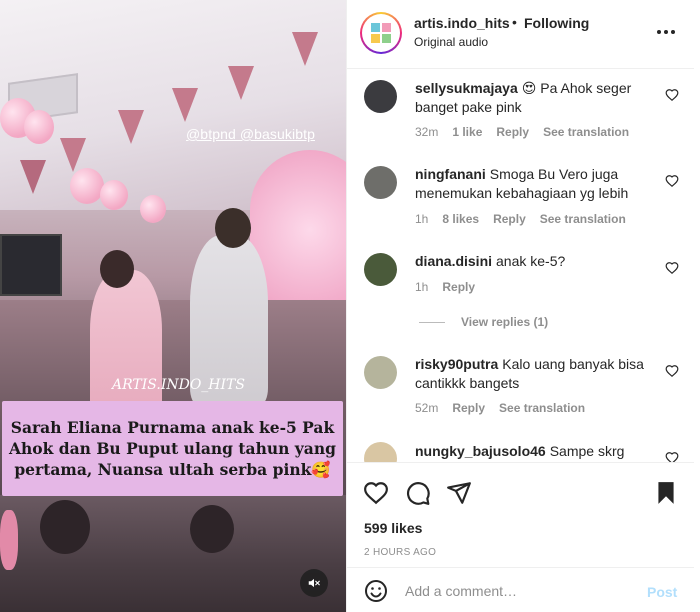  I want to click on post-comment-button: Post, so click(662, 592).